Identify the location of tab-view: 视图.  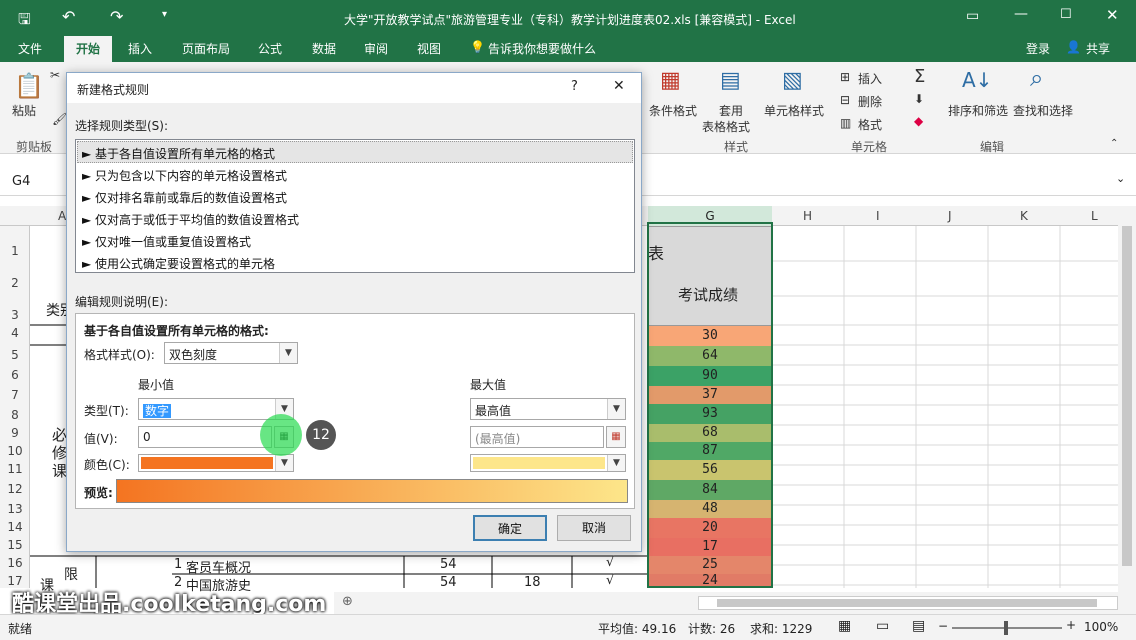
(429, 48).